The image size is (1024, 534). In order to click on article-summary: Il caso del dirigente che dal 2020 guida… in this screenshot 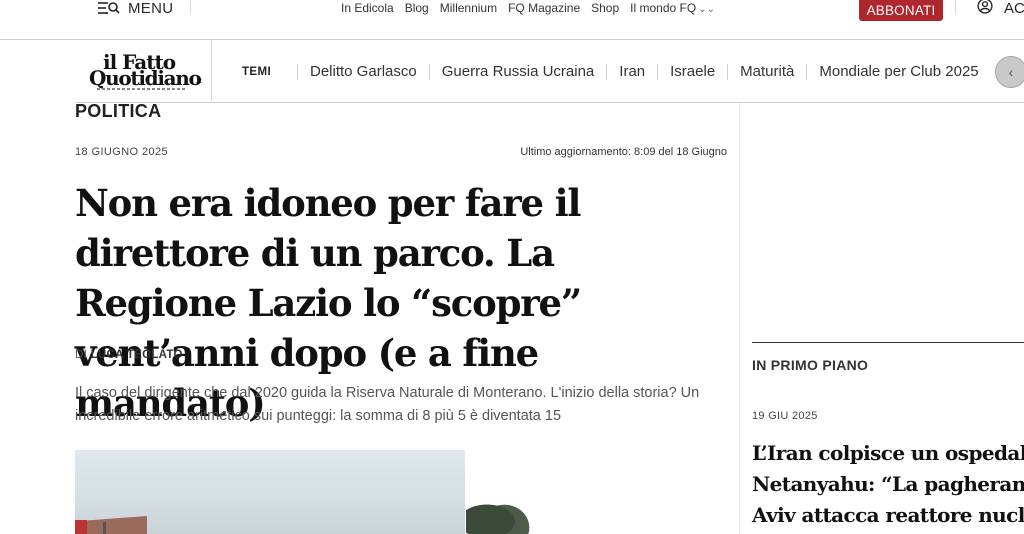, I will do `click(387, 404)`.